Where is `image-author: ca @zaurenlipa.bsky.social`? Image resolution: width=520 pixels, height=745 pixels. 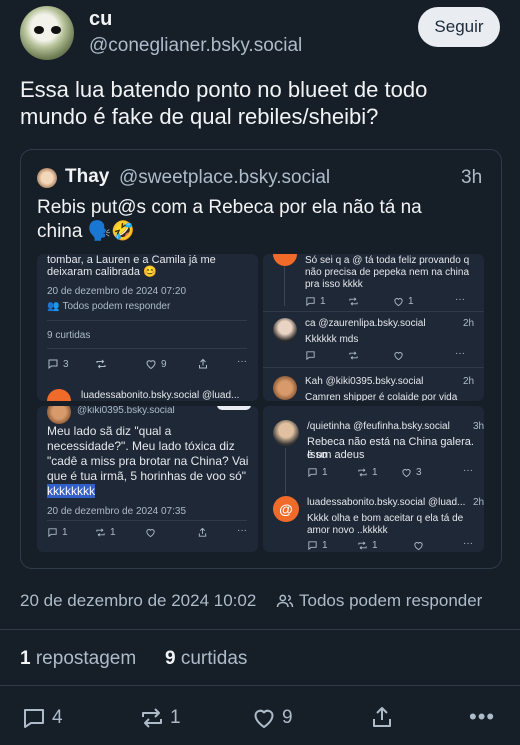 image-author: ca @zaurenlipa.bsky.social is located at coordinates (365, 323).